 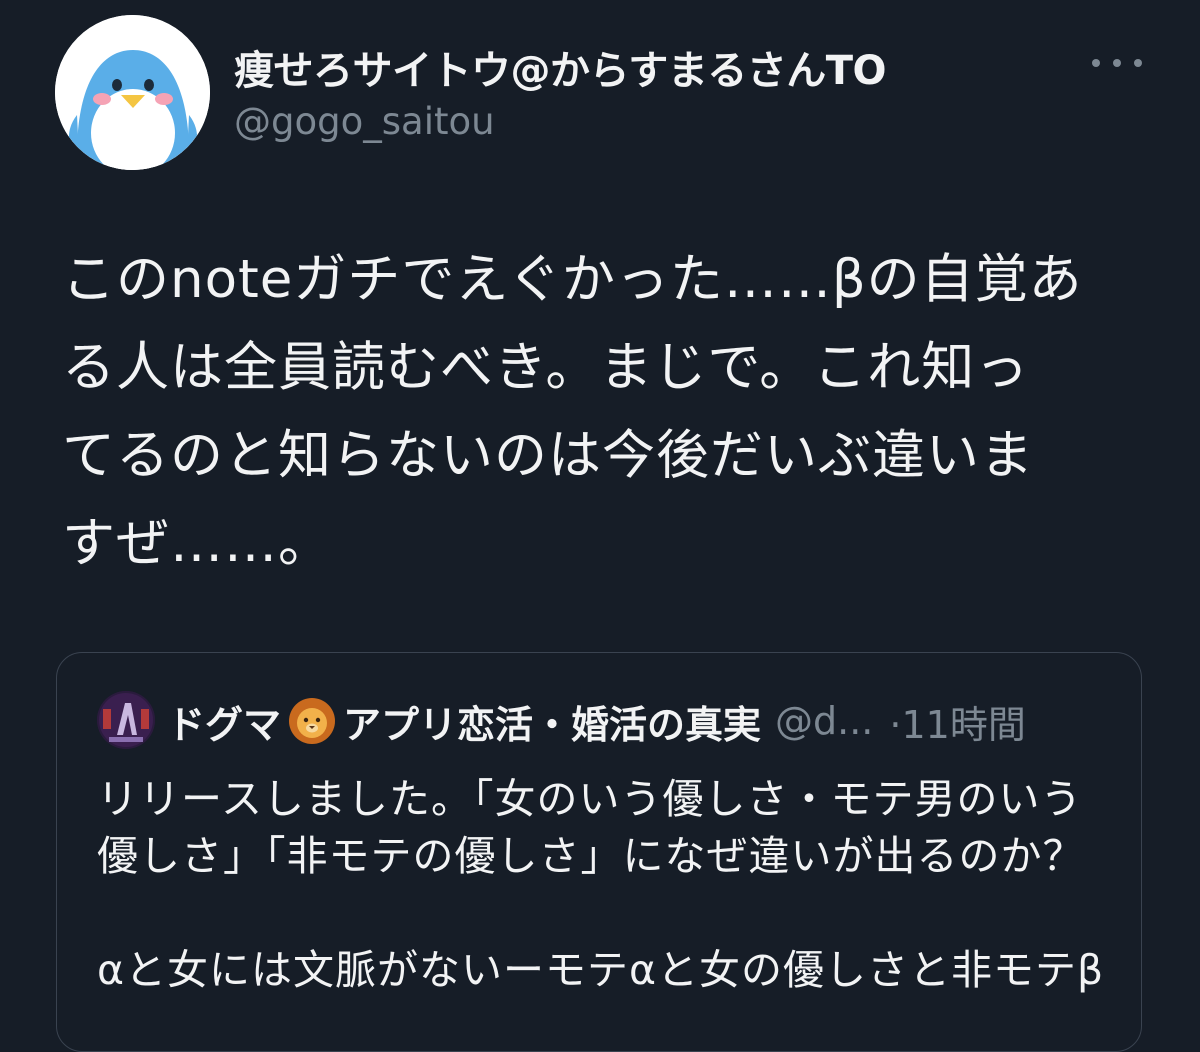 What do you see at coordinates (590, 799) in the screenshot?
I see `quoted-text-line: リリースしました。「女のいう優しさ・モテ男のいう` at bounding box center [590, 799].